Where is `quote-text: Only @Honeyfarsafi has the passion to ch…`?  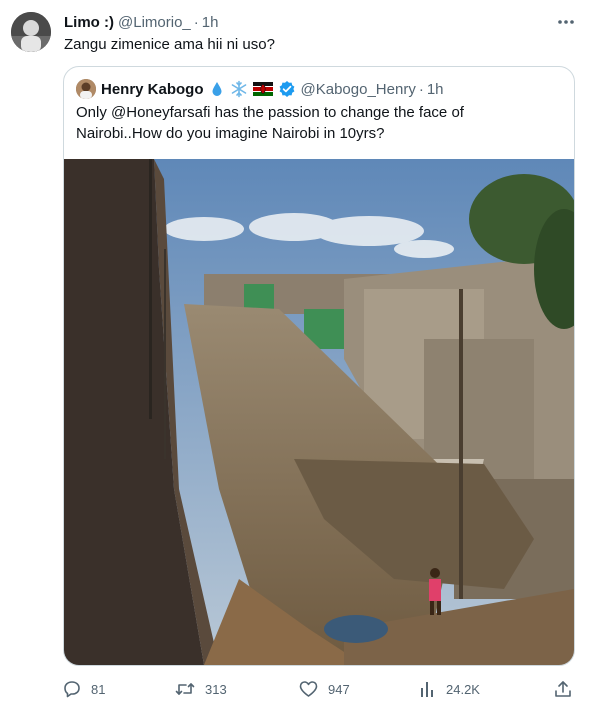
quote-text: Only @Honeyfarsafi has the passion to ch… is located at coordinates (316, 123).